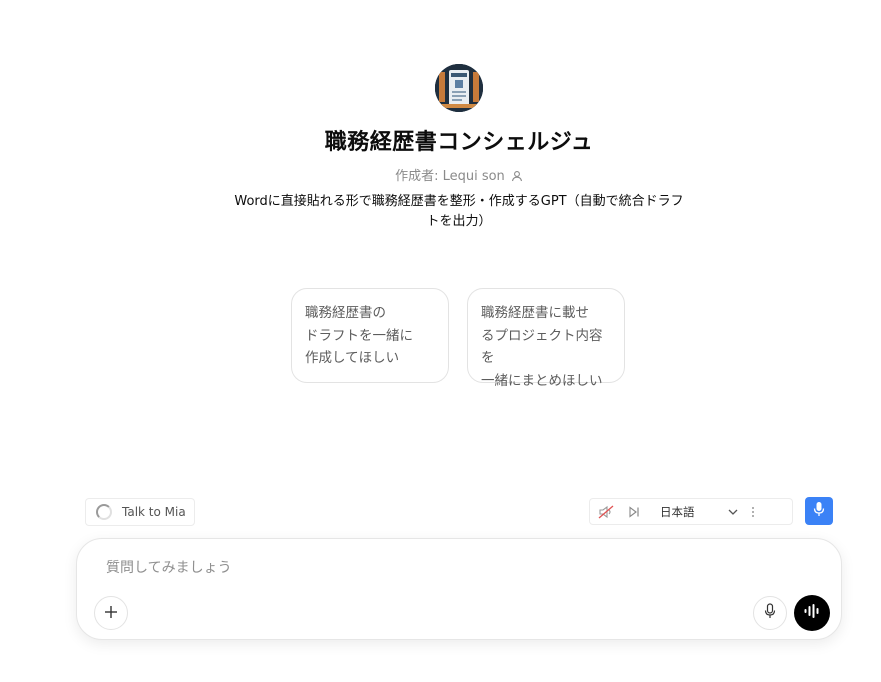 Image resolution: width=881 pixels, height=682 pixels. What do you see at coordinates (459, 142) in the screenshot?
I see `gpt-title: 職務経歴書コンシェルジュ` at bounding box center [459, 142].